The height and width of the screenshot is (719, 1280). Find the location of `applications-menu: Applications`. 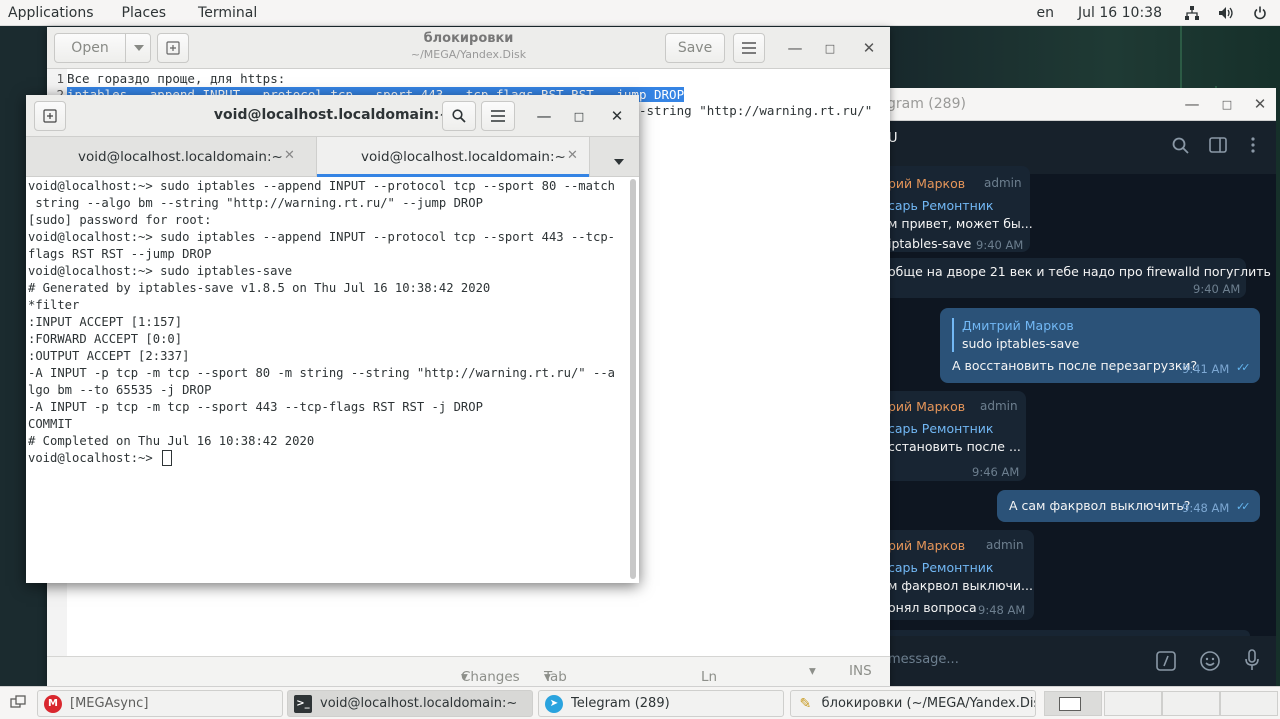

applications-menu: Applications is located at coordinates (53, 13).